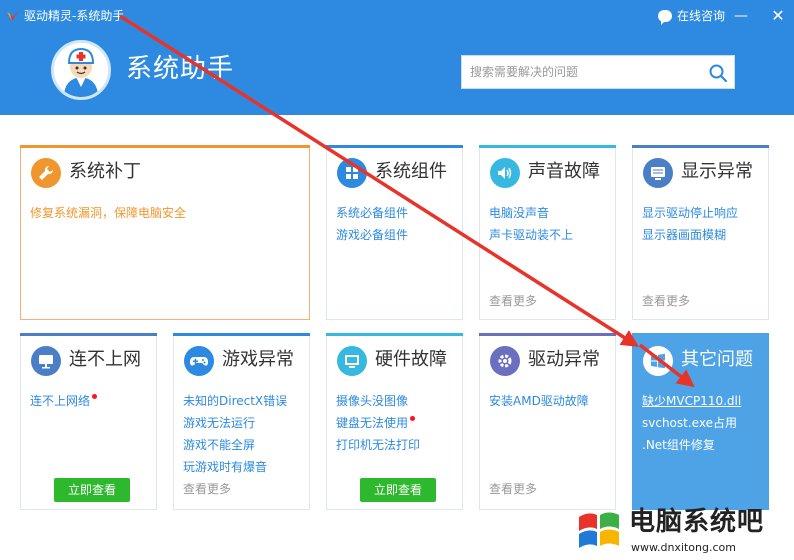 The height and width of the screenshot is (560, 794). I want to click on link-keyboard-fault: 键盘无法使用, so click(378, 423).